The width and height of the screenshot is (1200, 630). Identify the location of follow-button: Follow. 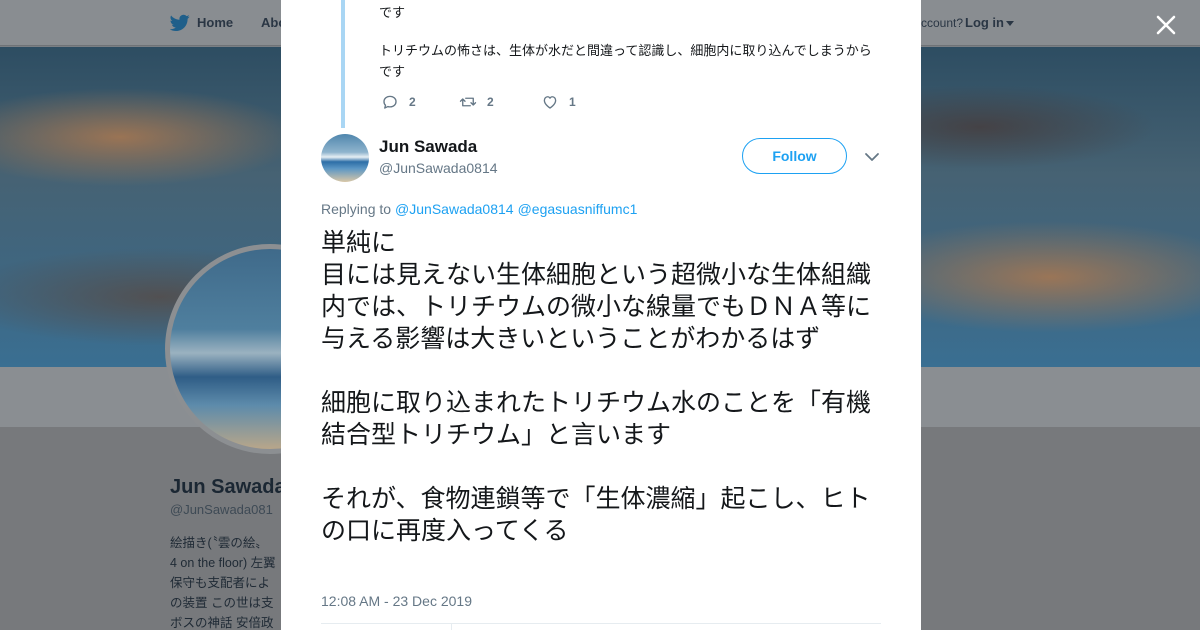
(794, 156).